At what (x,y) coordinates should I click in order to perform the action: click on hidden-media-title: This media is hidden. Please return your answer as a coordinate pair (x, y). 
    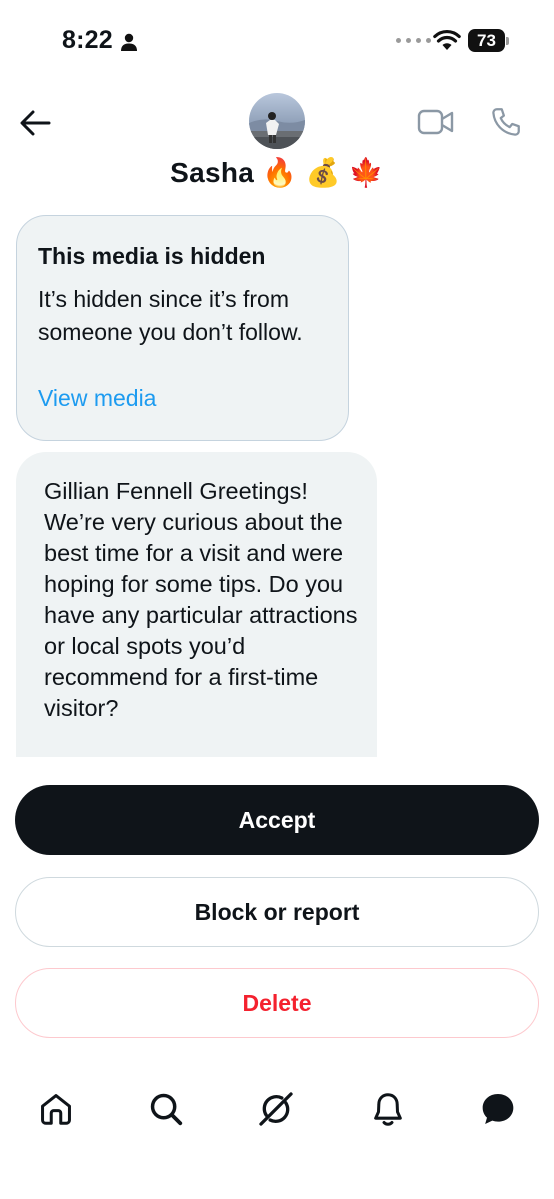
    Looking at the image, I should click on (152, 256).